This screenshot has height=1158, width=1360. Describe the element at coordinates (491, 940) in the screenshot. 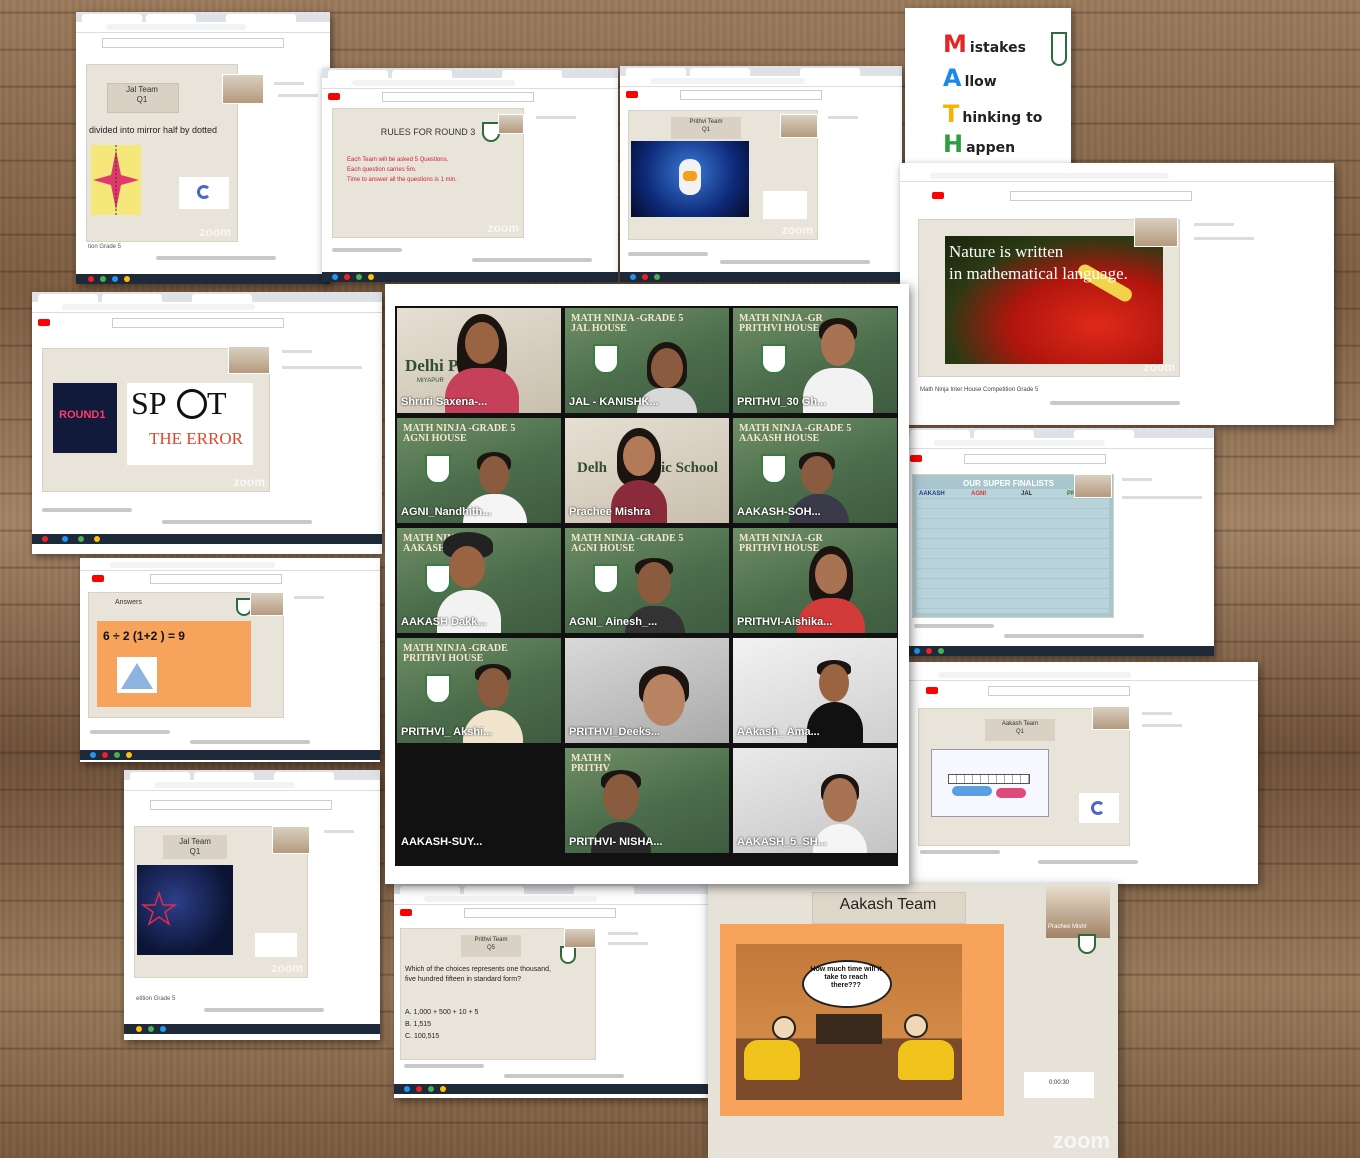

I see `team-label: Prithvi Team` at that location.